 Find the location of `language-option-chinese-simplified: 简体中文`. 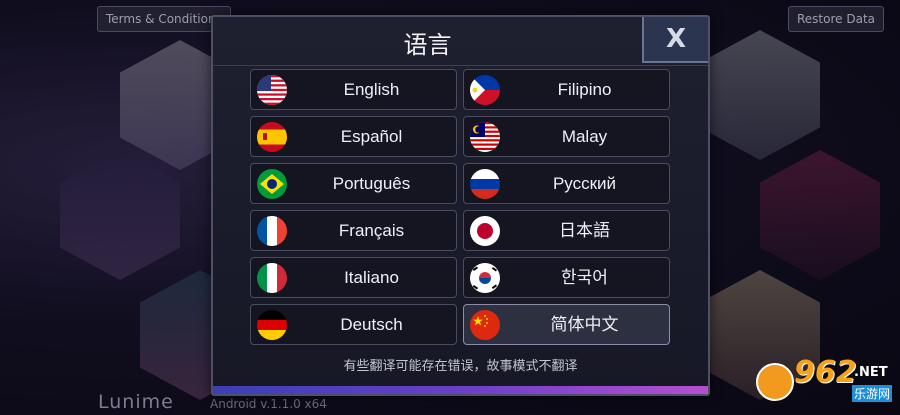

language-option-chinese-simplified: 简体中文 is located at coordinates (566, 324).